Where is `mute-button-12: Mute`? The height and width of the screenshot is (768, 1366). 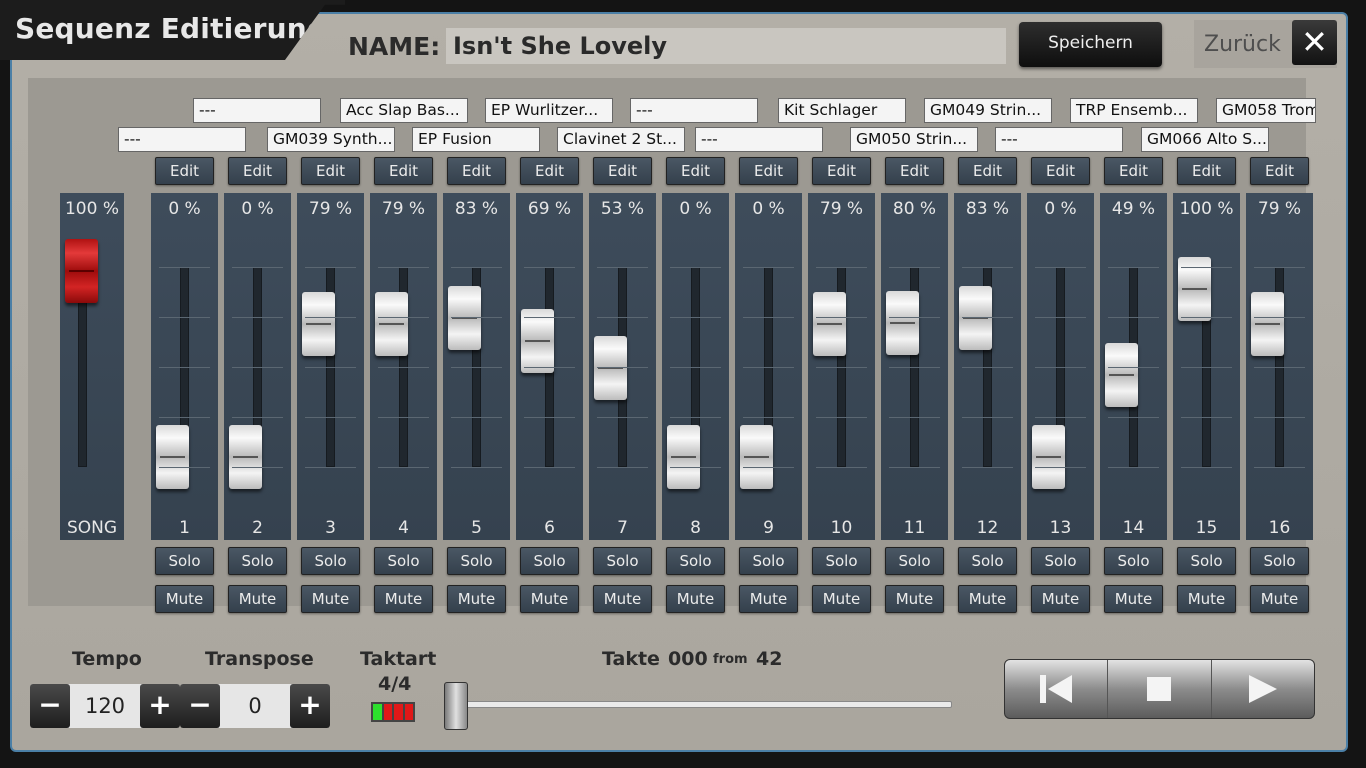 mute-button-12: Mute is located at coordinates (987, 599).